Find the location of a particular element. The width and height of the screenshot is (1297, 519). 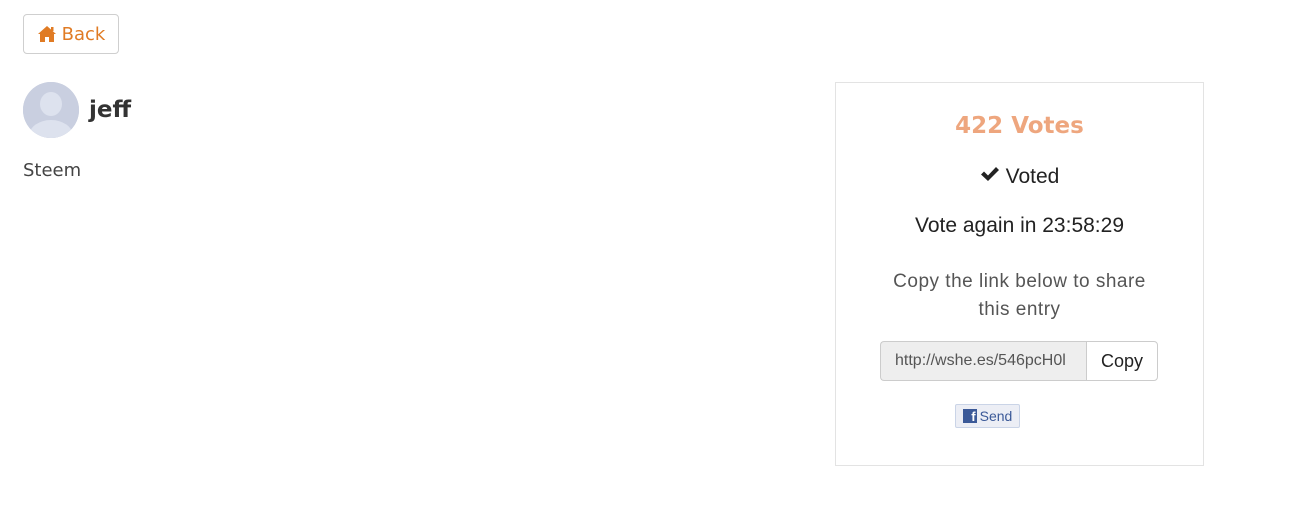

votes-count: 422 Votes is located at coordinates (1019, 126).